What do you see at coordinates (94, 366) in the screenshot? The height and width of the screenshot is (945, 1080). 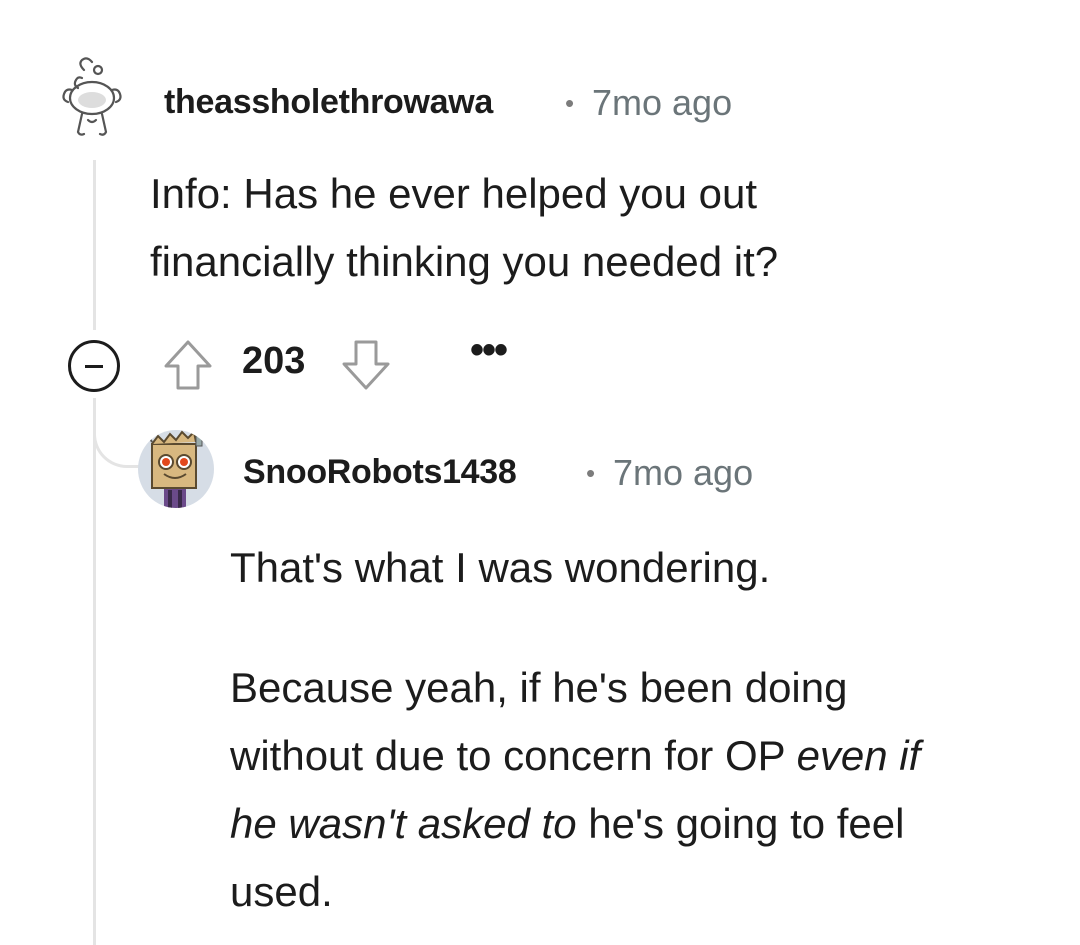 I see `collapse-minus-icon` at bounding box center [94, 366].